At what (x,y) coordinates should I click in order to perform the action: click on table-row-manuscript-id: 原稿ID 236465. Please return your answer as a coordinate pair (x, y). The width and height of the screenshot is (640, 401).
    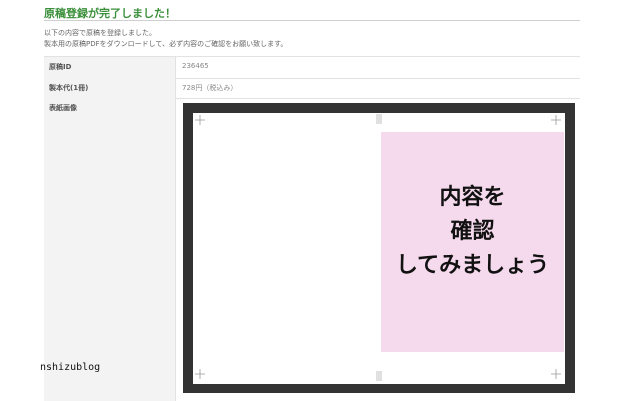
    Looking at the image, I should click on (312, 68).